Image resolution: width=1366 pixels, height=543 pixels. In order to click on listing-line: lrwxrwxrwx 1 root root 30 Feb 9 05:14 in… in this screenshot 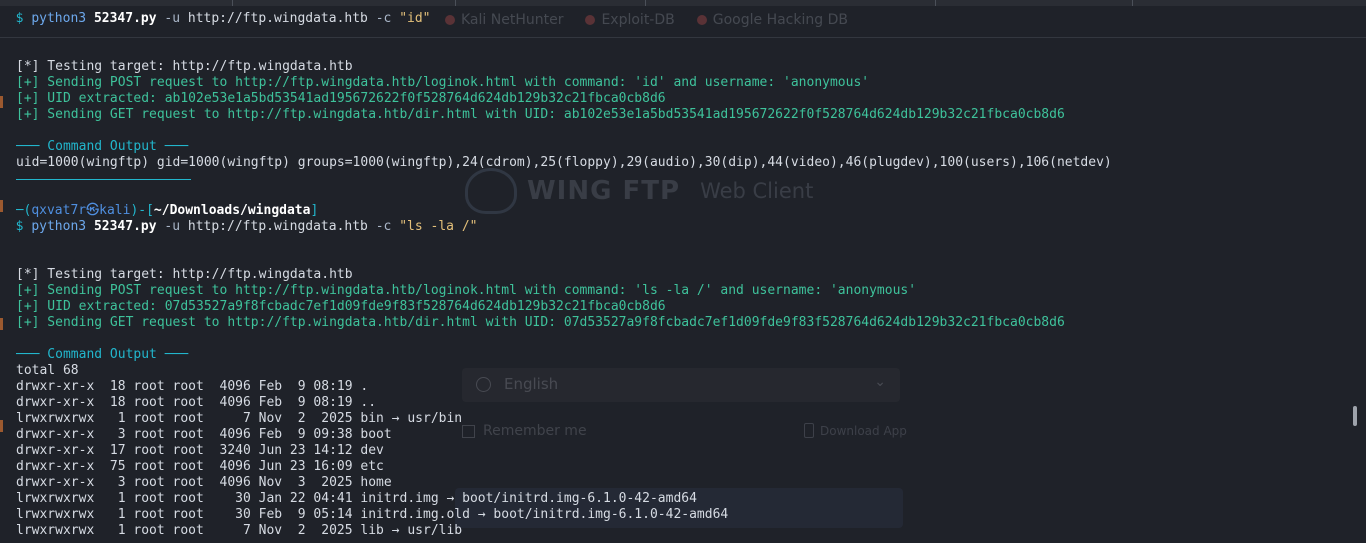, I will do `click(372, 514)`.